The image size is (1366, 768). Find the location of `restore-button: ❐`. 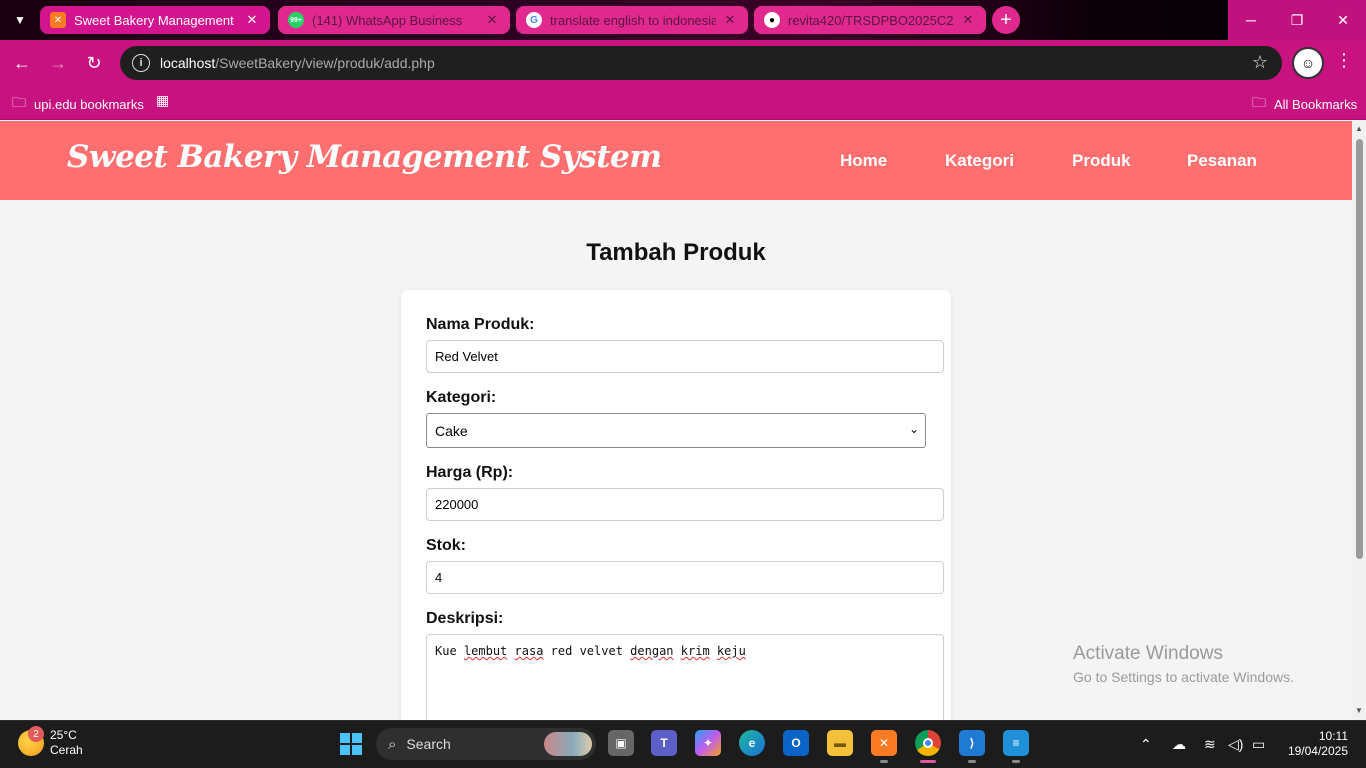

restore-button: ❐ is located at coordinates (1297, 20).